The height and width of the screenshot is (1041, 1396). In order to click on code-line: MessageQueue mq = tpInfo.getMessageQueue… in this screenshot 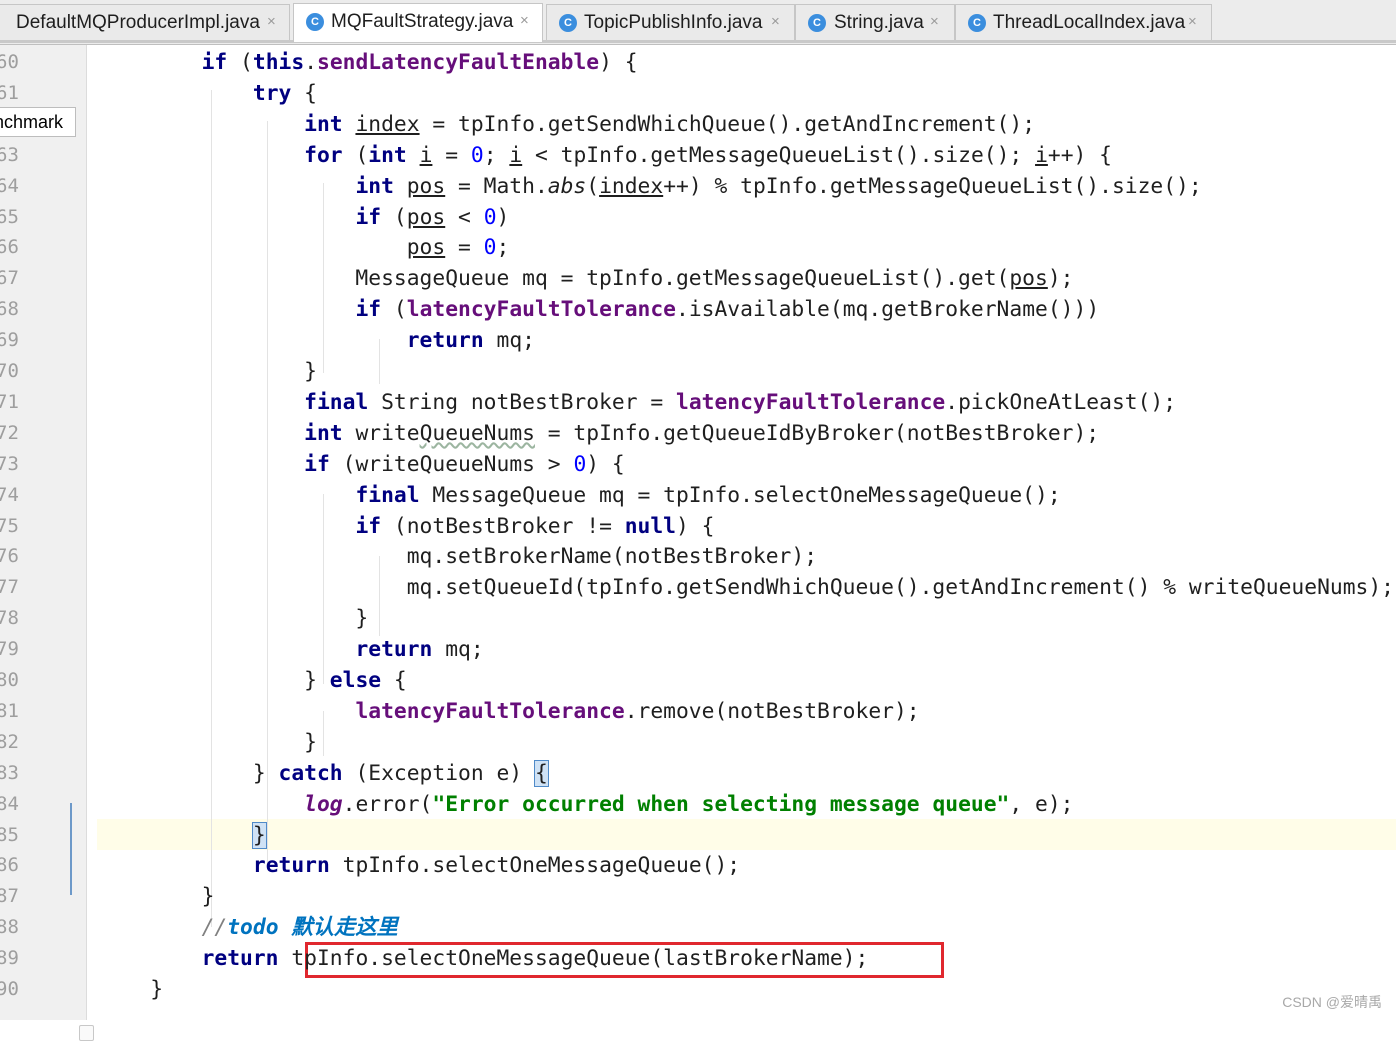, I will do `click(586, 278)`.